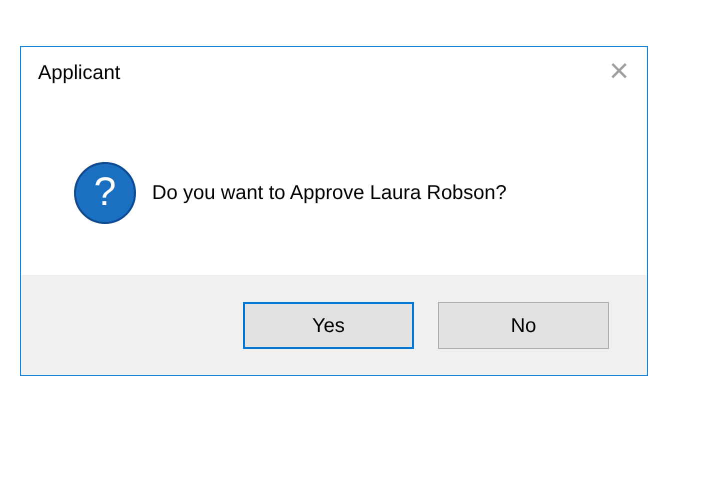 Image resolution: width=712 pixels, height=478 pixels. Describe the element at coordinates (329, 193) in the screenshot. I see `message-text: Do you want to Approve Laura Robson?` at that location.